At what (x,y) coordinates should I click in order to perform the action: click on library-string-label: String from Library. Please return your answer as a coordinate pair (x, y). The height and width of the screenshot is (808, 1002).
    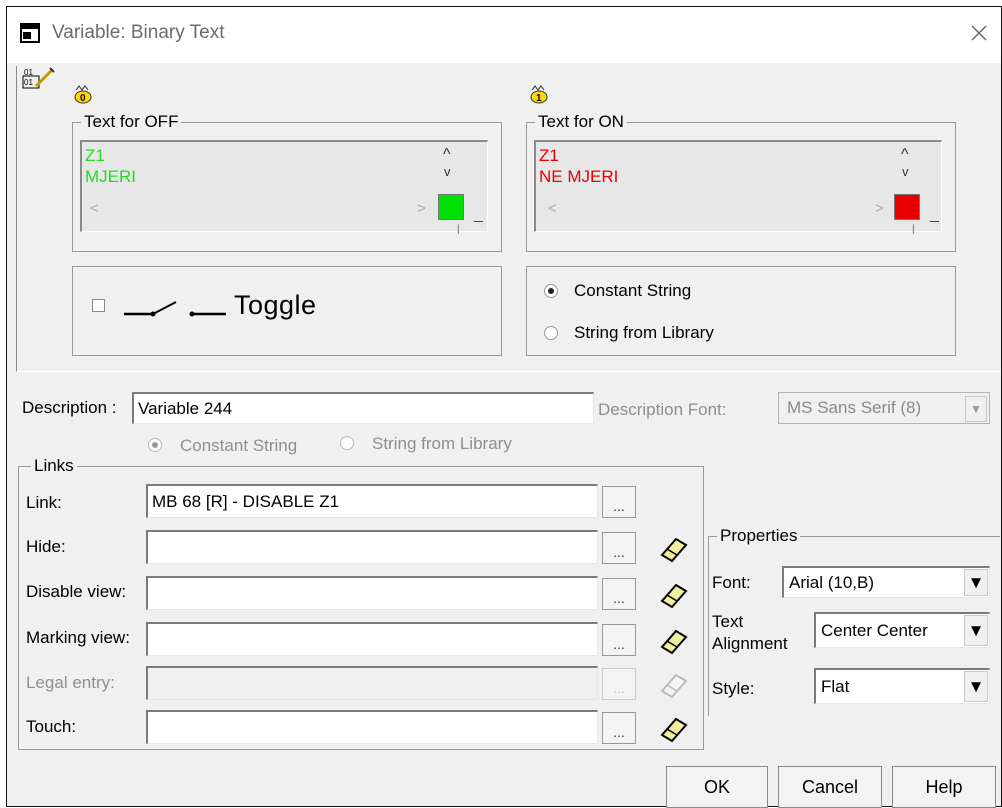
    Looking at the image, I should click on (644, 332).